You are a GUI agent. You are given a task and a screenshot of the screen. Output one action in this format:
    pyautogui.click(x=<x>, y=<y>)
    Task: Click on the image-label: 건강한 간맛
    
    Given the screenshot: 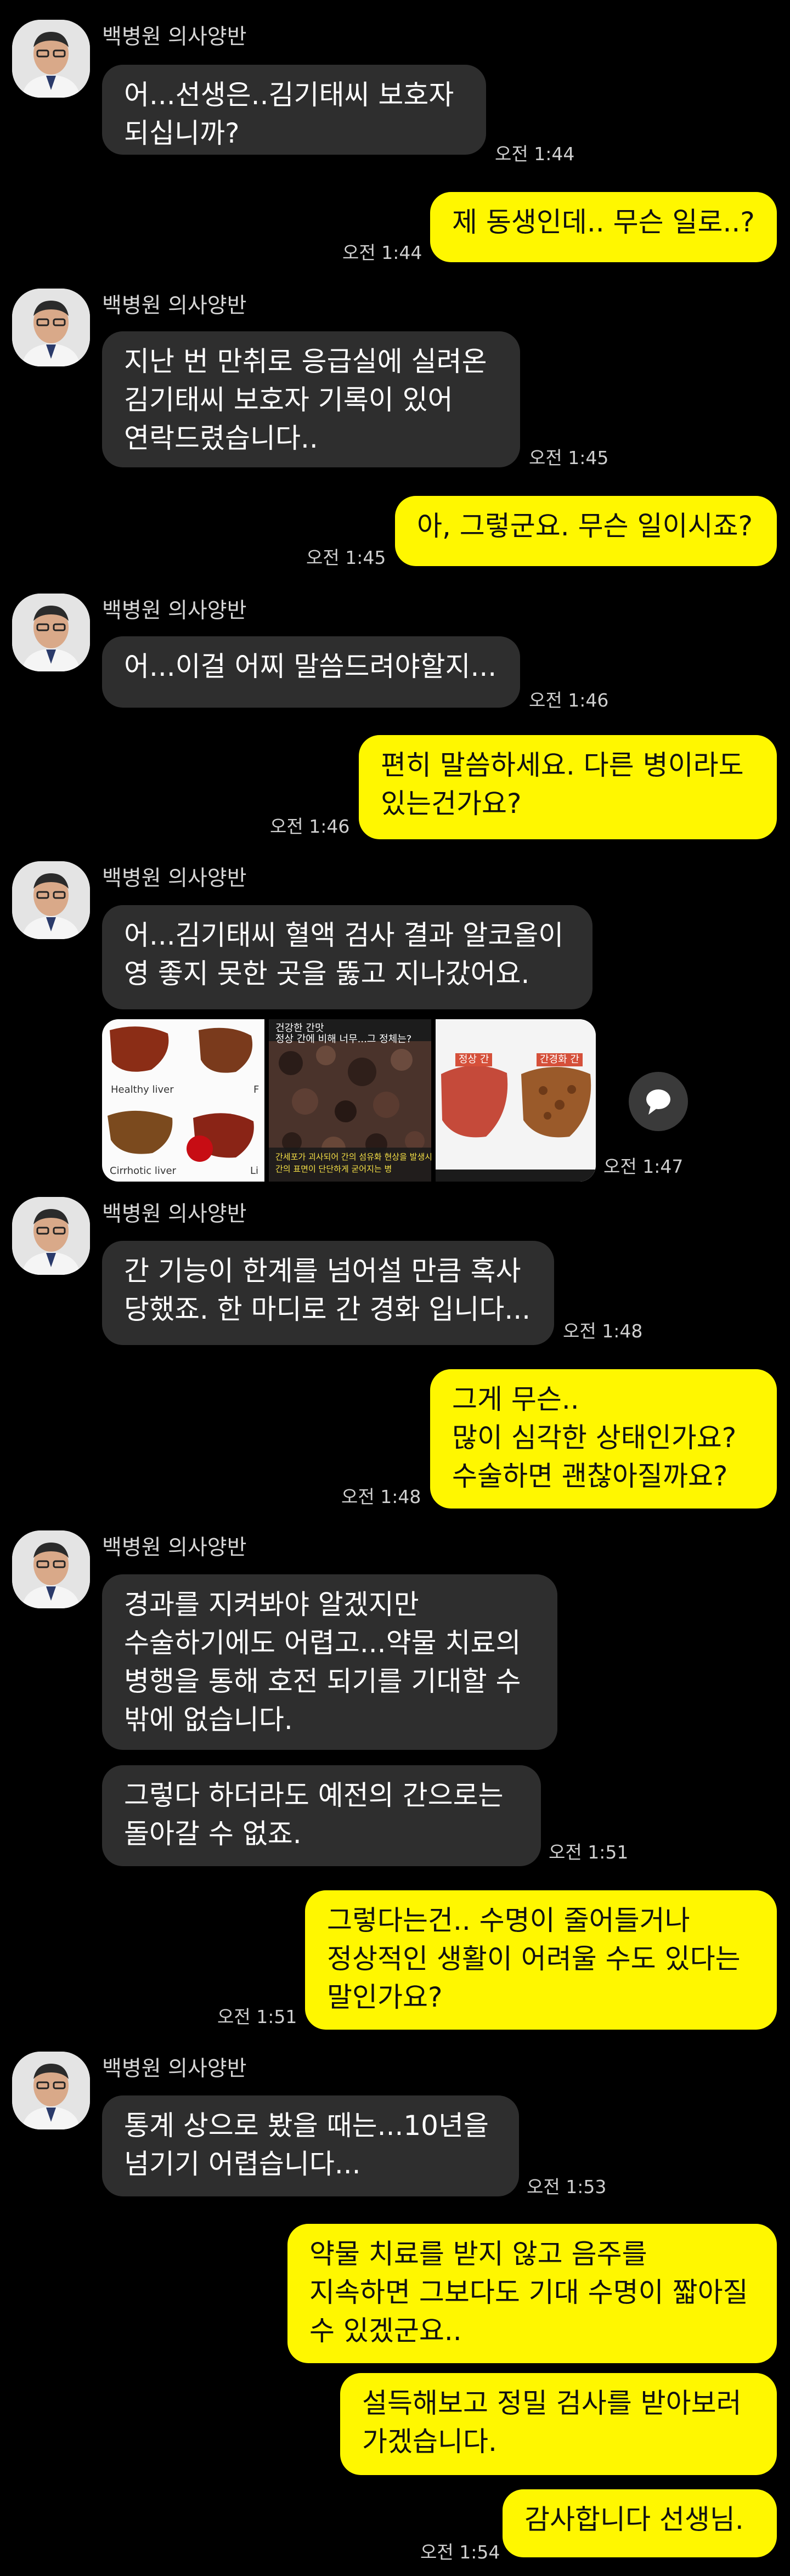 What is the action you would take?
    pyautogui.click(x=300, y=1028)
    